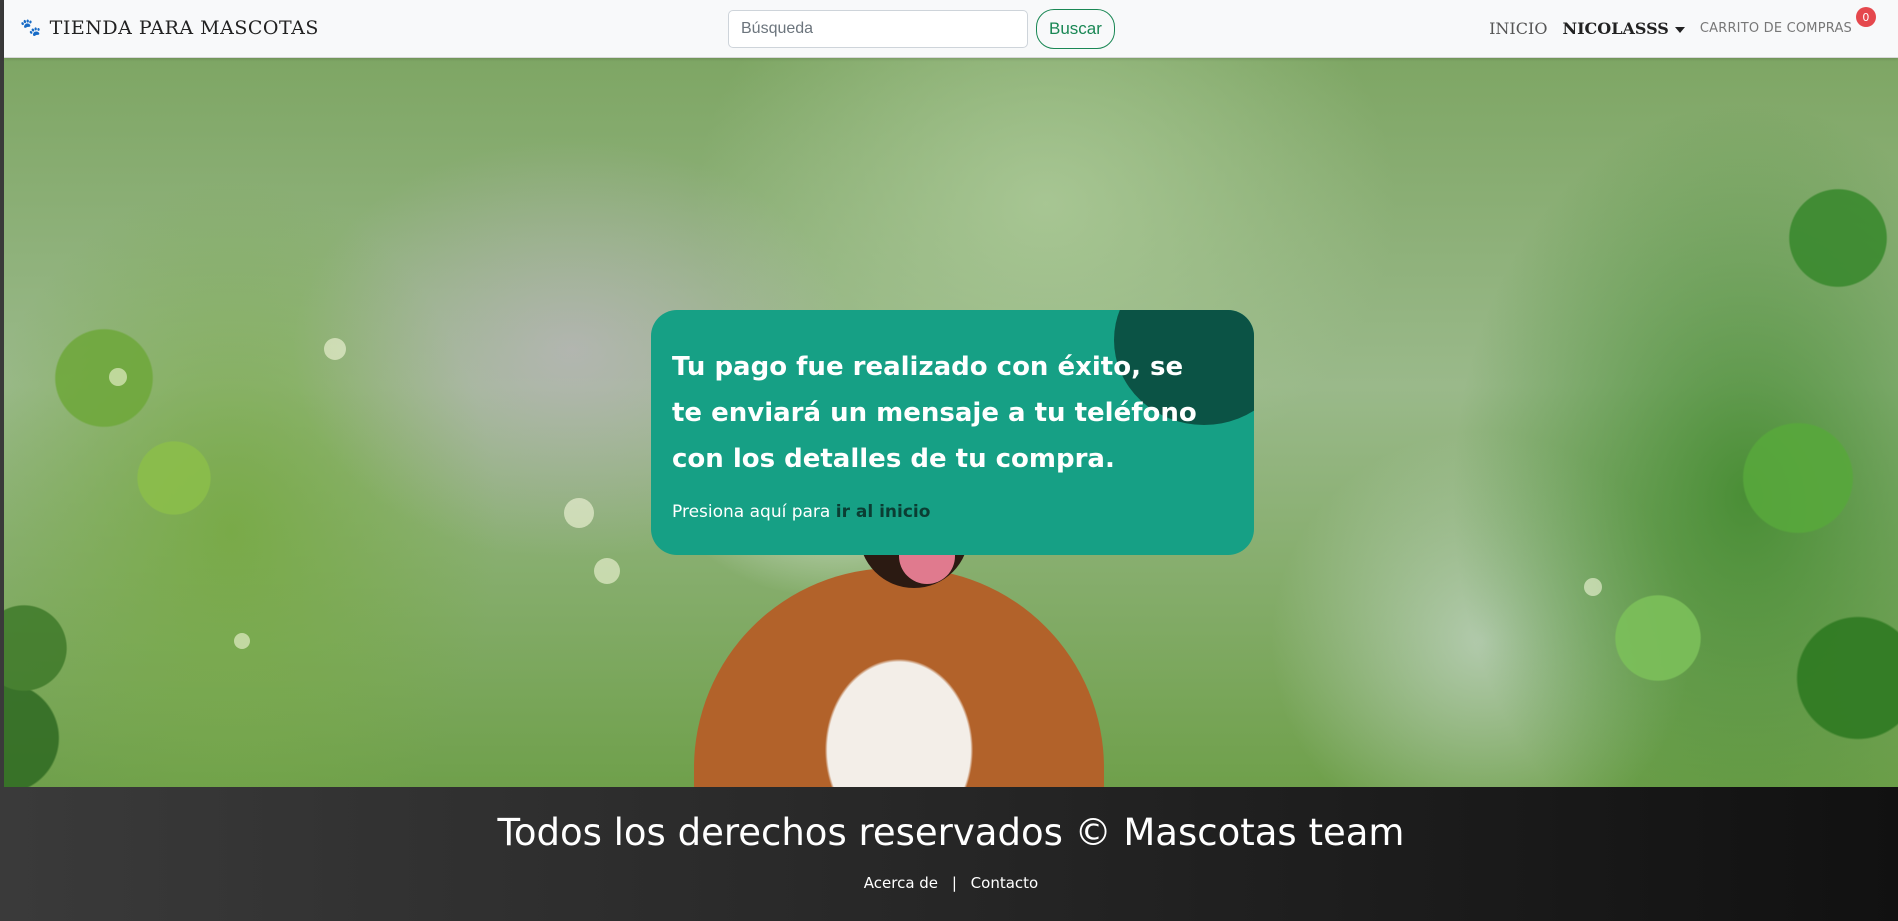 The width and height of the screenshot is (1898, 921). I want to click on paw-icon: 🐾, so click(31, 28).